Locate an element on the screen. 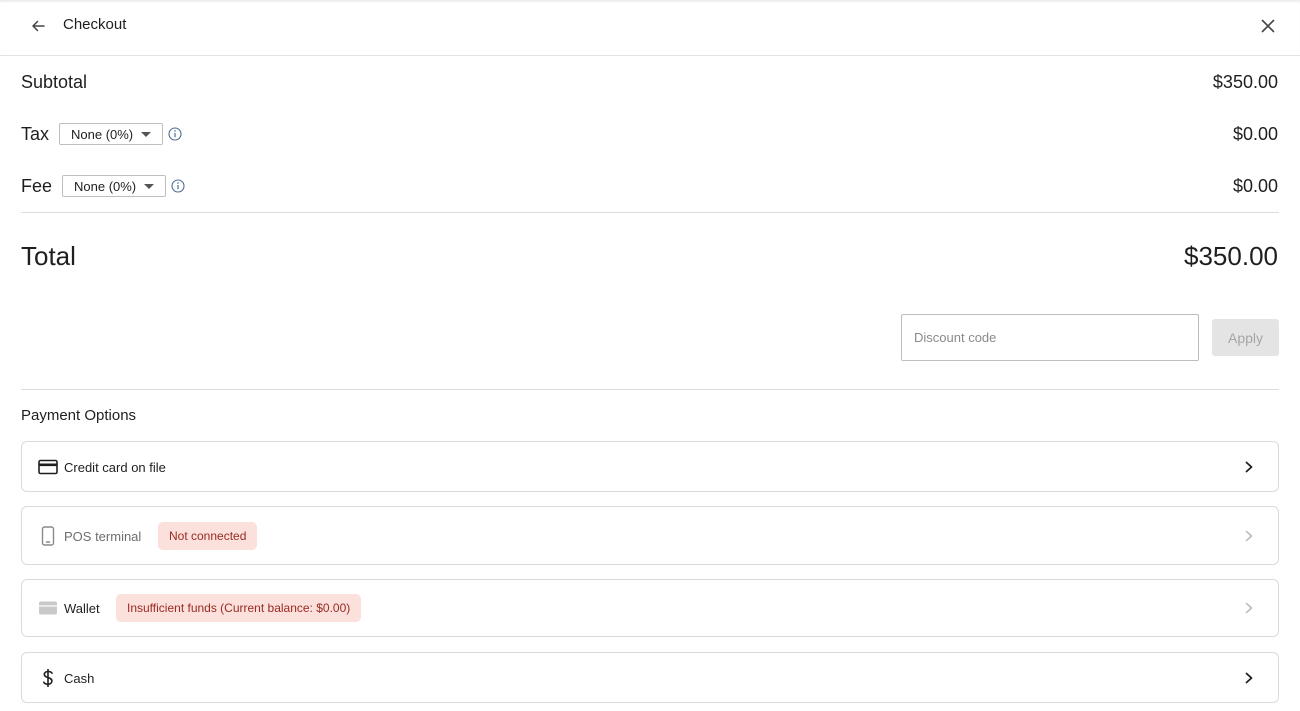 This screenshot has width=1300, height=711. payment-option-label: Cash is located at coordinates (79, 678).